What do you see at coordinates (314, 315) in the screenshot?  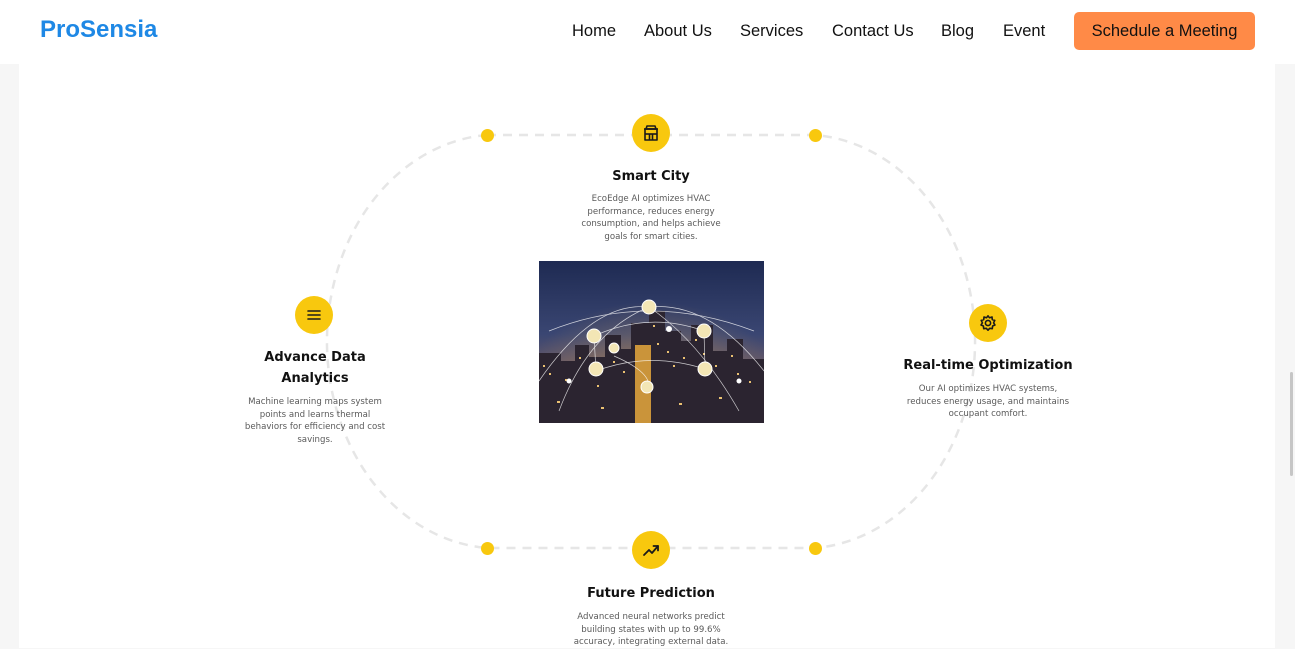 I see `data-lines-icon` at bounding box center [314, 315].